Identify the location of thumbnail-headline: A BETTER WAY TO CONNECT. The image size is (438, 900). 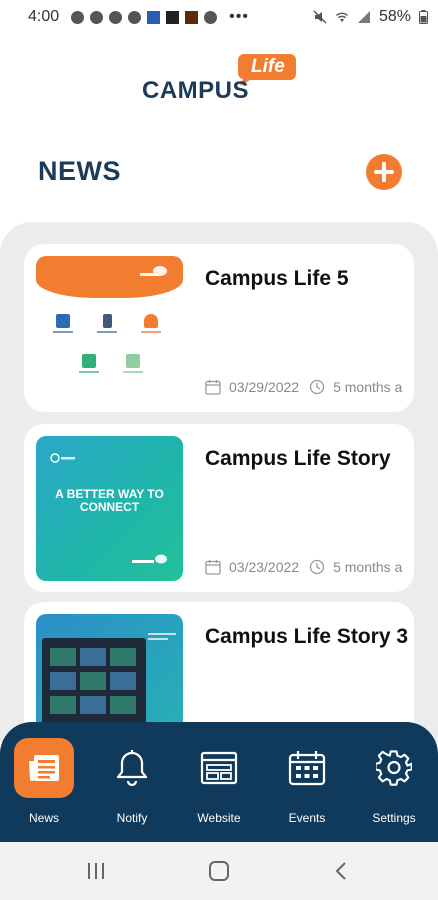
(109, 500).